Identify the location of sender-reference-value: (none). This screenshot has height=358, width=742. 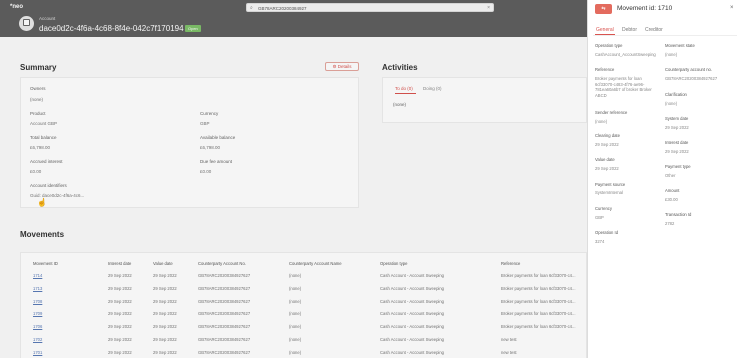
(601, 121).